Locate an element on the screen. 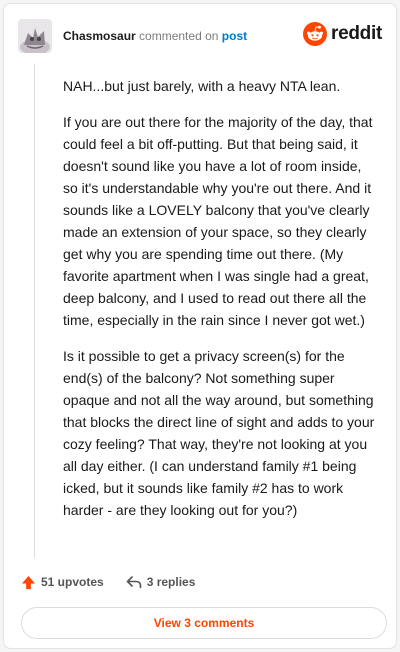  reply-arrow-icon is located at coordinates (134, 582).